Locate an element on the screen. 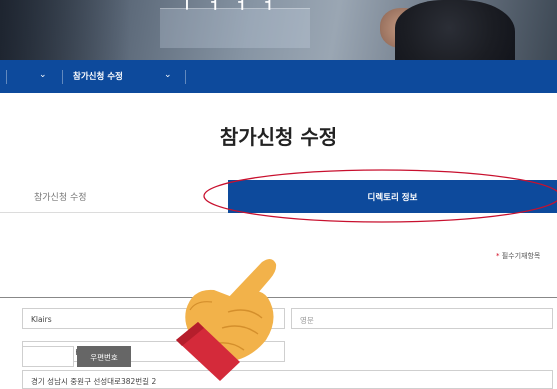 This screenshot has height=389, width=557. address-field: 경기 성남시 중원구 선성대로382번길 2 is located at coordinates (287, 379).